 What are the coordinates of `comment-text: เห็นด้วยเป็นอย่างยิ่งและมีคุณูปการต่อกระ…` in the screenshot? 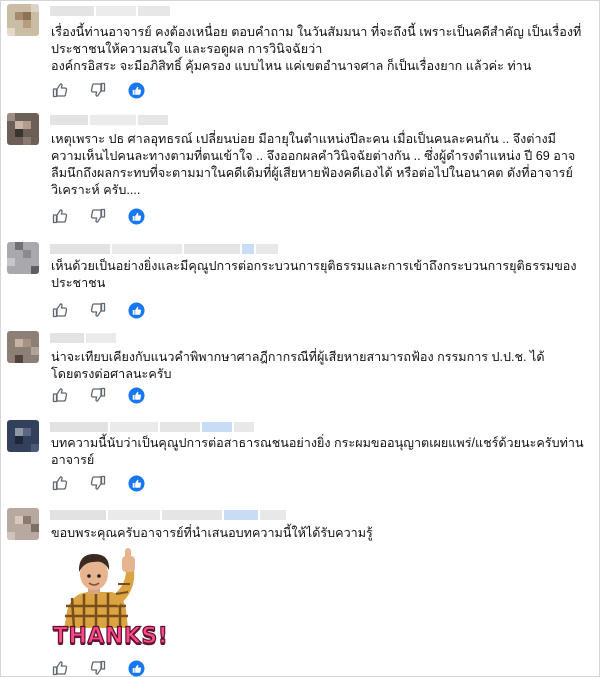 It's located at (314, 274).